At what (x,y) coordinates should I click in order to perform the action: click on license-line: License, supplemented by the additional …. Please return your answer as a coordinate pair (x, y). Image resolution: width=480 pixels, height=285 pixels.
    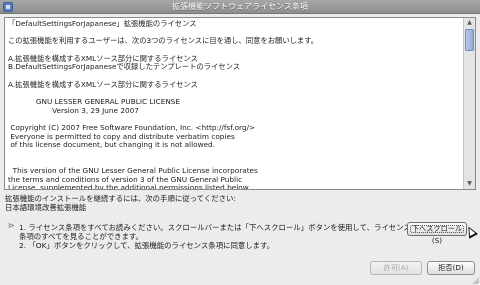
    Looking at the image, I should click on (129, 186).